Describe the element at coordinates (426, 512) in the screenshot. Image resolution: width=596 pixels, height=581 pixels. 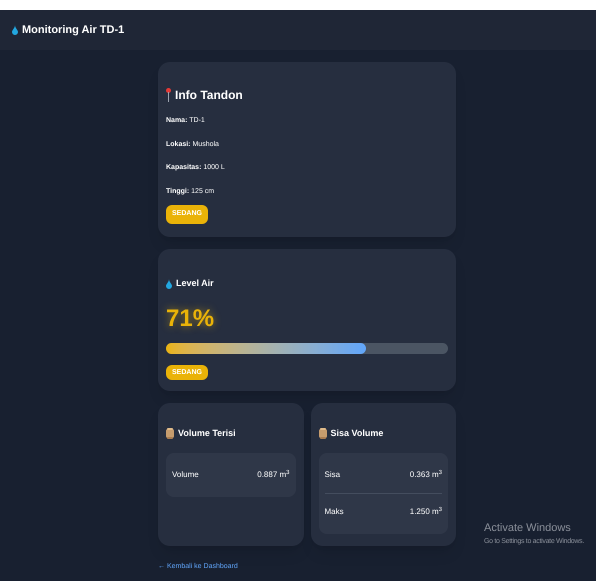
I see `row-value: 1.250 m$^{3}$` at that location.